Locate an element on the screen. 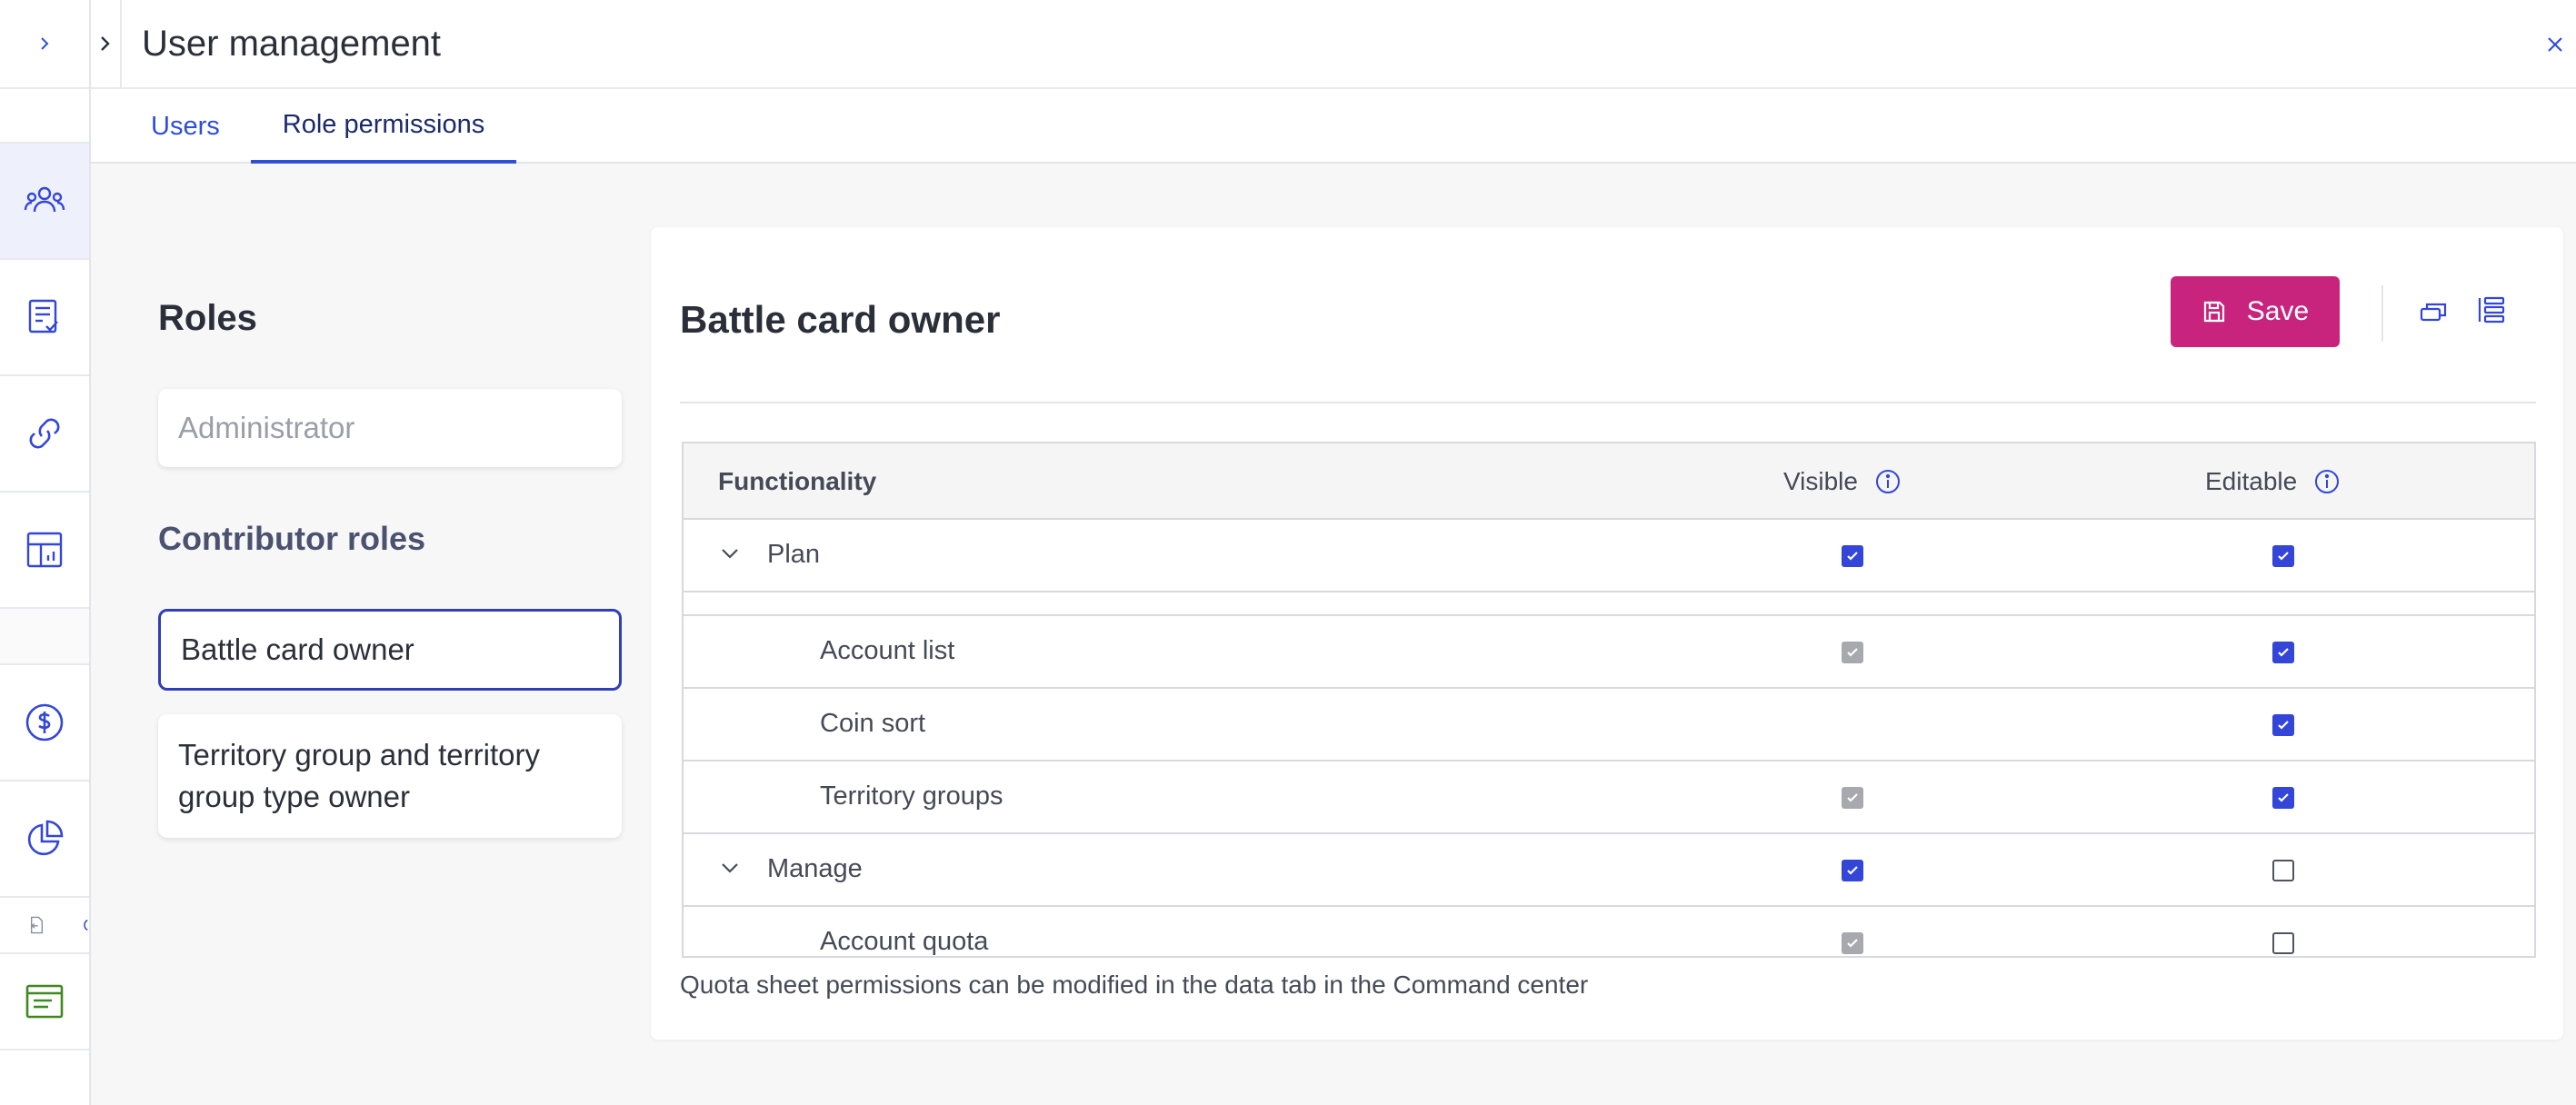 This screenshot has height=1105, width=2576. tab-bar: Users Role permissions is located at coordinates (1333, 127).